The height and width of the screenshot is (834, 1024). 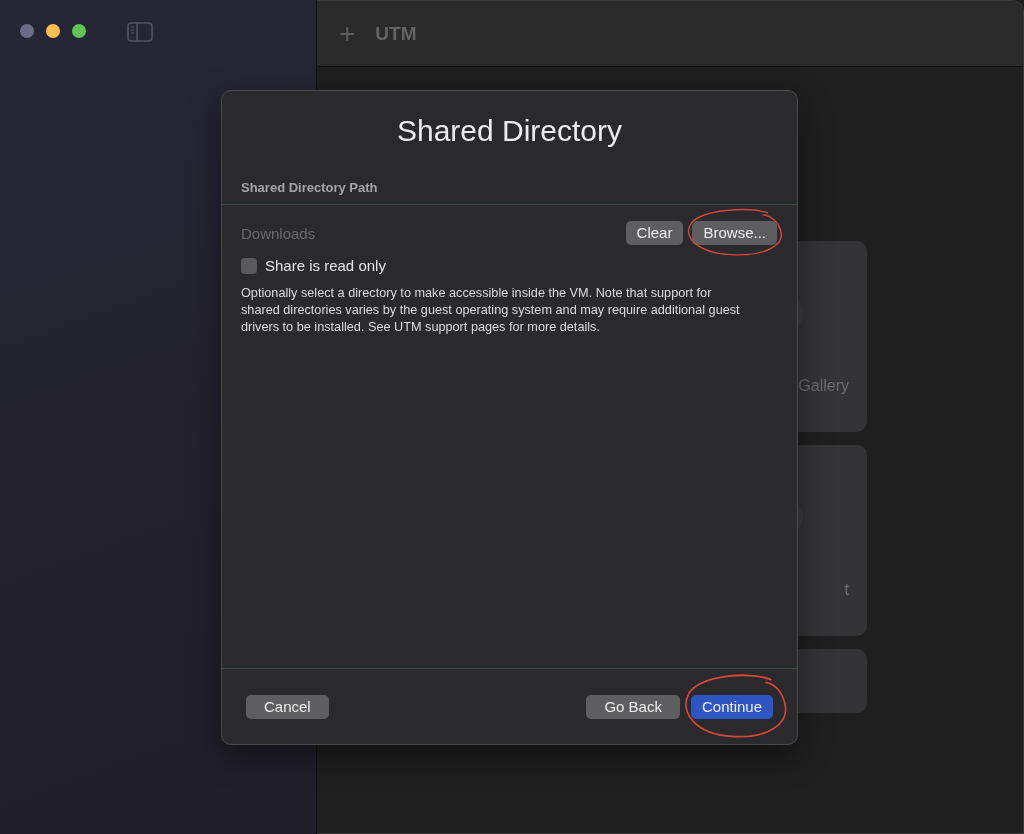 What do you see at coordinates (309, 187) in the screenshot?
I see `section-header: Shared Directory Path` at bounding box center [309, 187].